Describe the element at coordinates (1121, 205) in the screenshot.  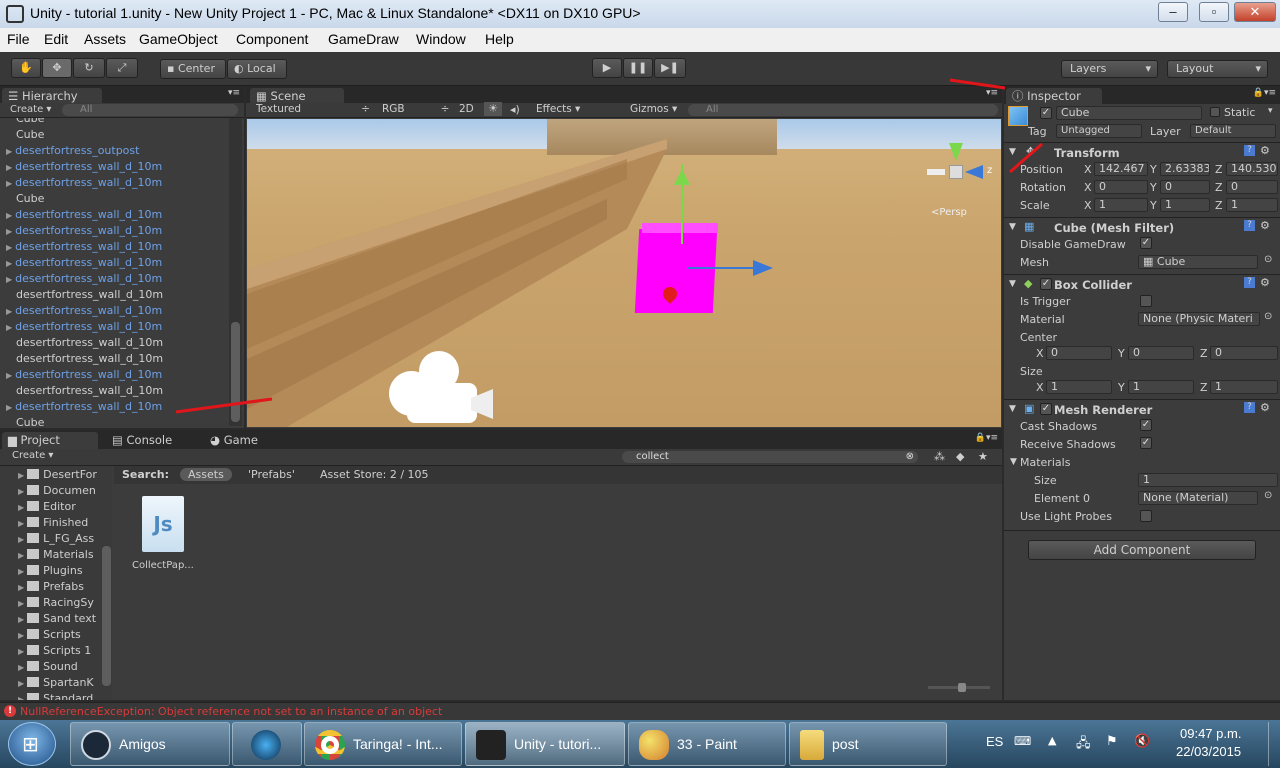
I see `scale-x-input: 1` at that location.